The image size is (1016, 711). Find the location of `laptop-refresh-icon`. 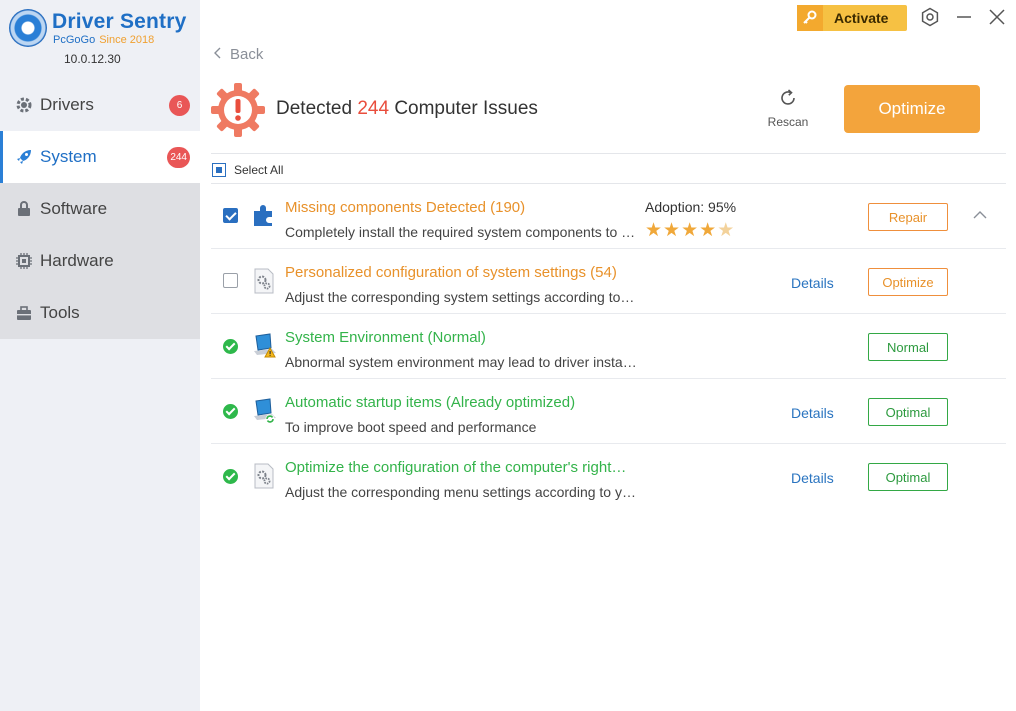

laptop-refresh-icon is located at coordinates (264, 411).